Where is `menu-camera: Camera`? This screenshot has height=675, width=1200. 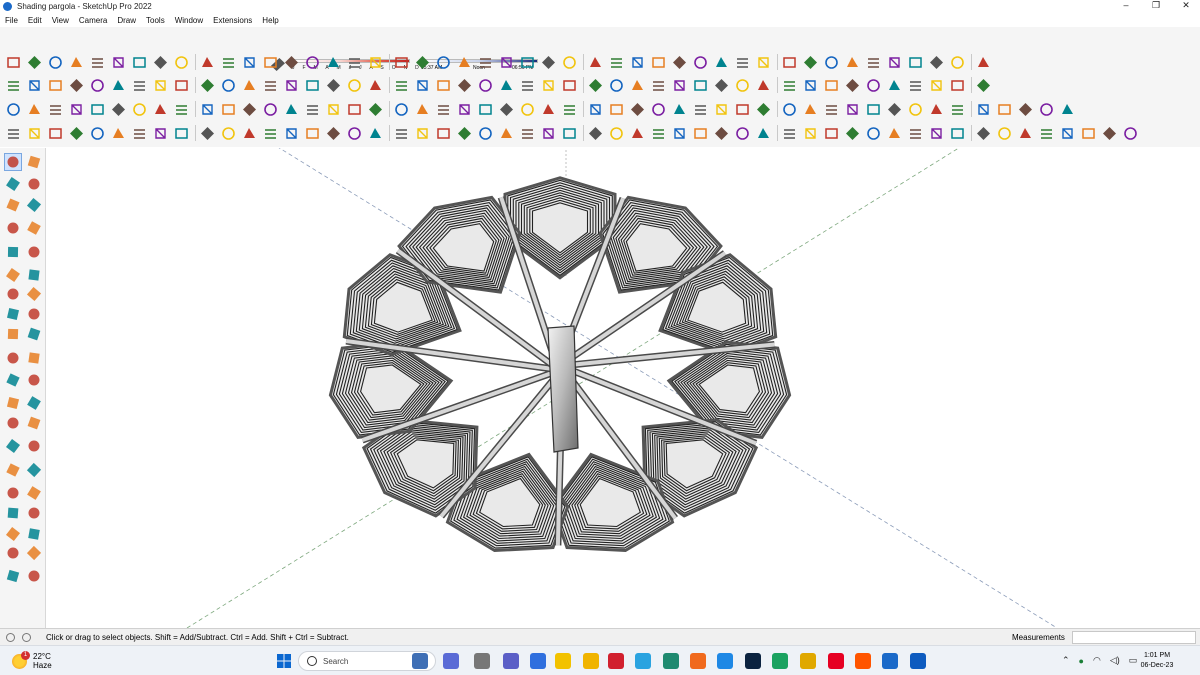
menu-camera: Camera is located at coordinates (93, 20).